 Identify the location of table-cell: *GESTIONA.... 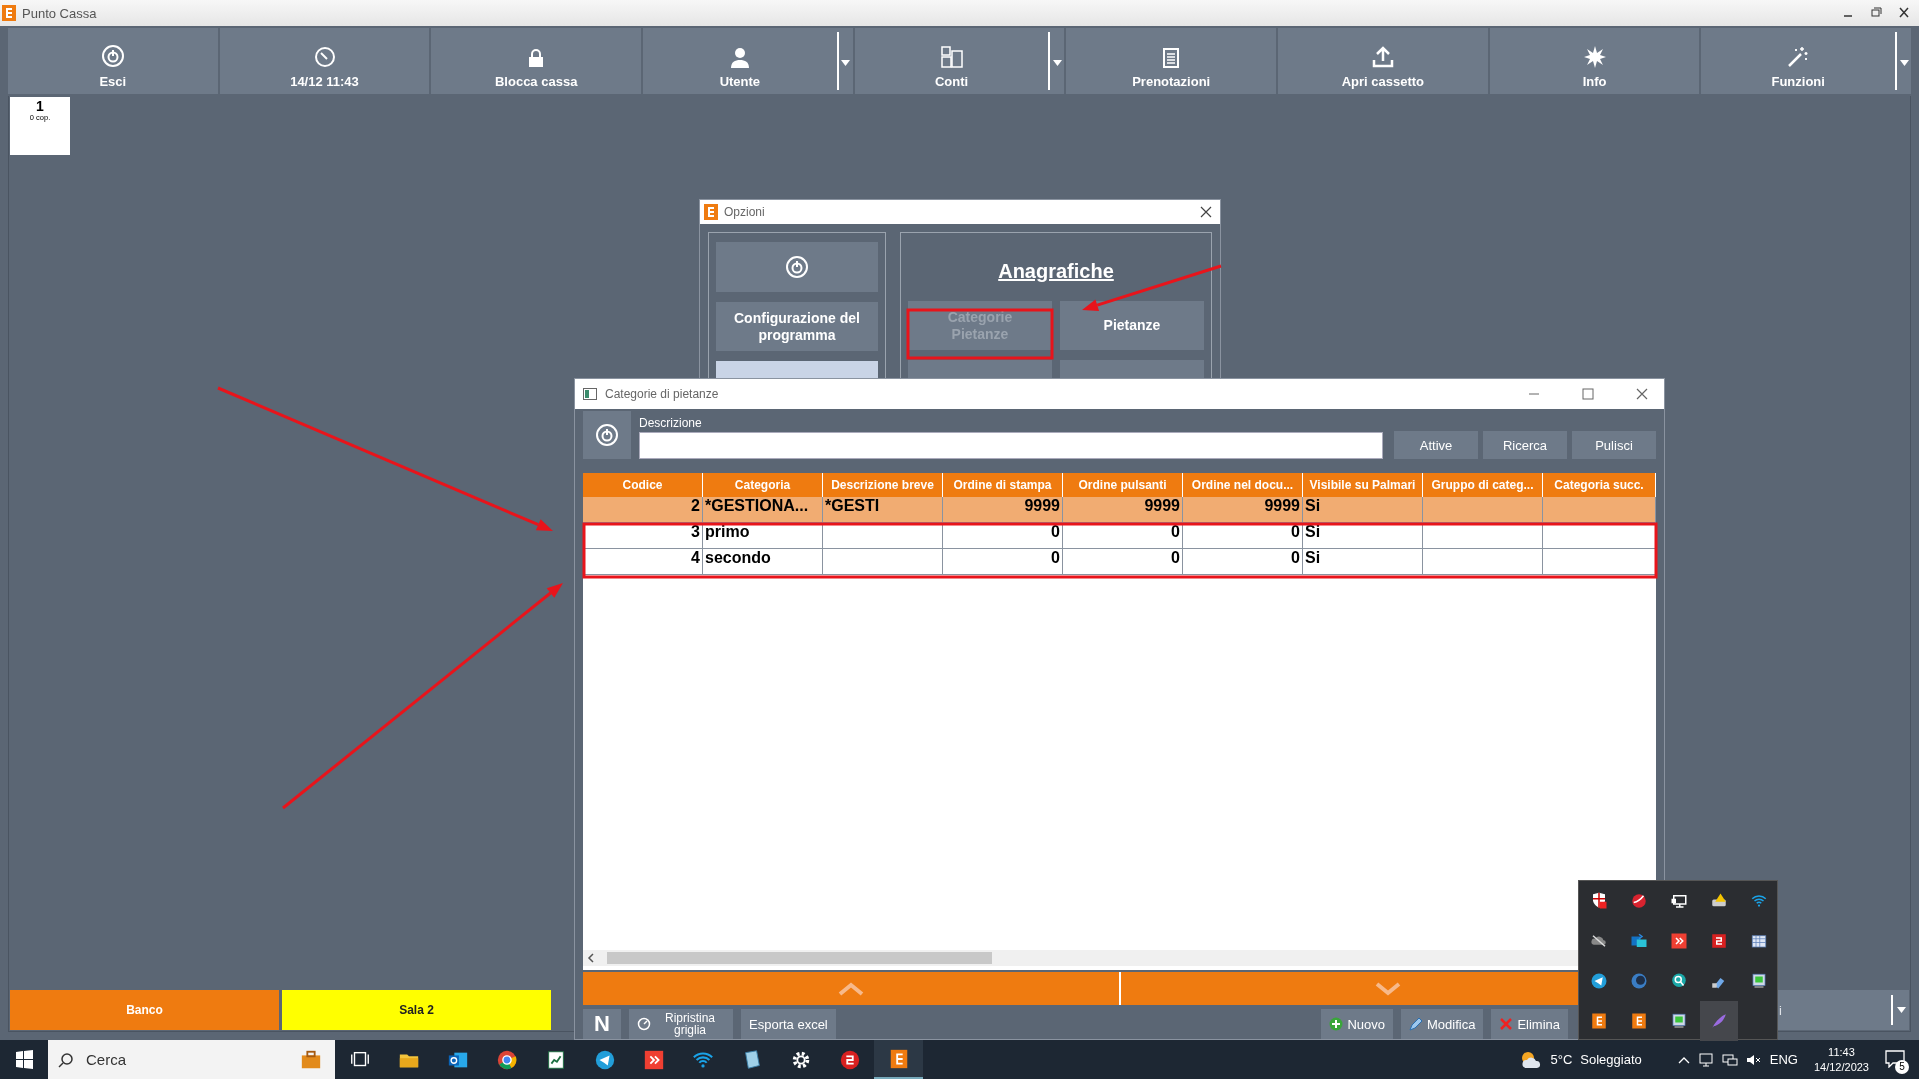
(757, 505).